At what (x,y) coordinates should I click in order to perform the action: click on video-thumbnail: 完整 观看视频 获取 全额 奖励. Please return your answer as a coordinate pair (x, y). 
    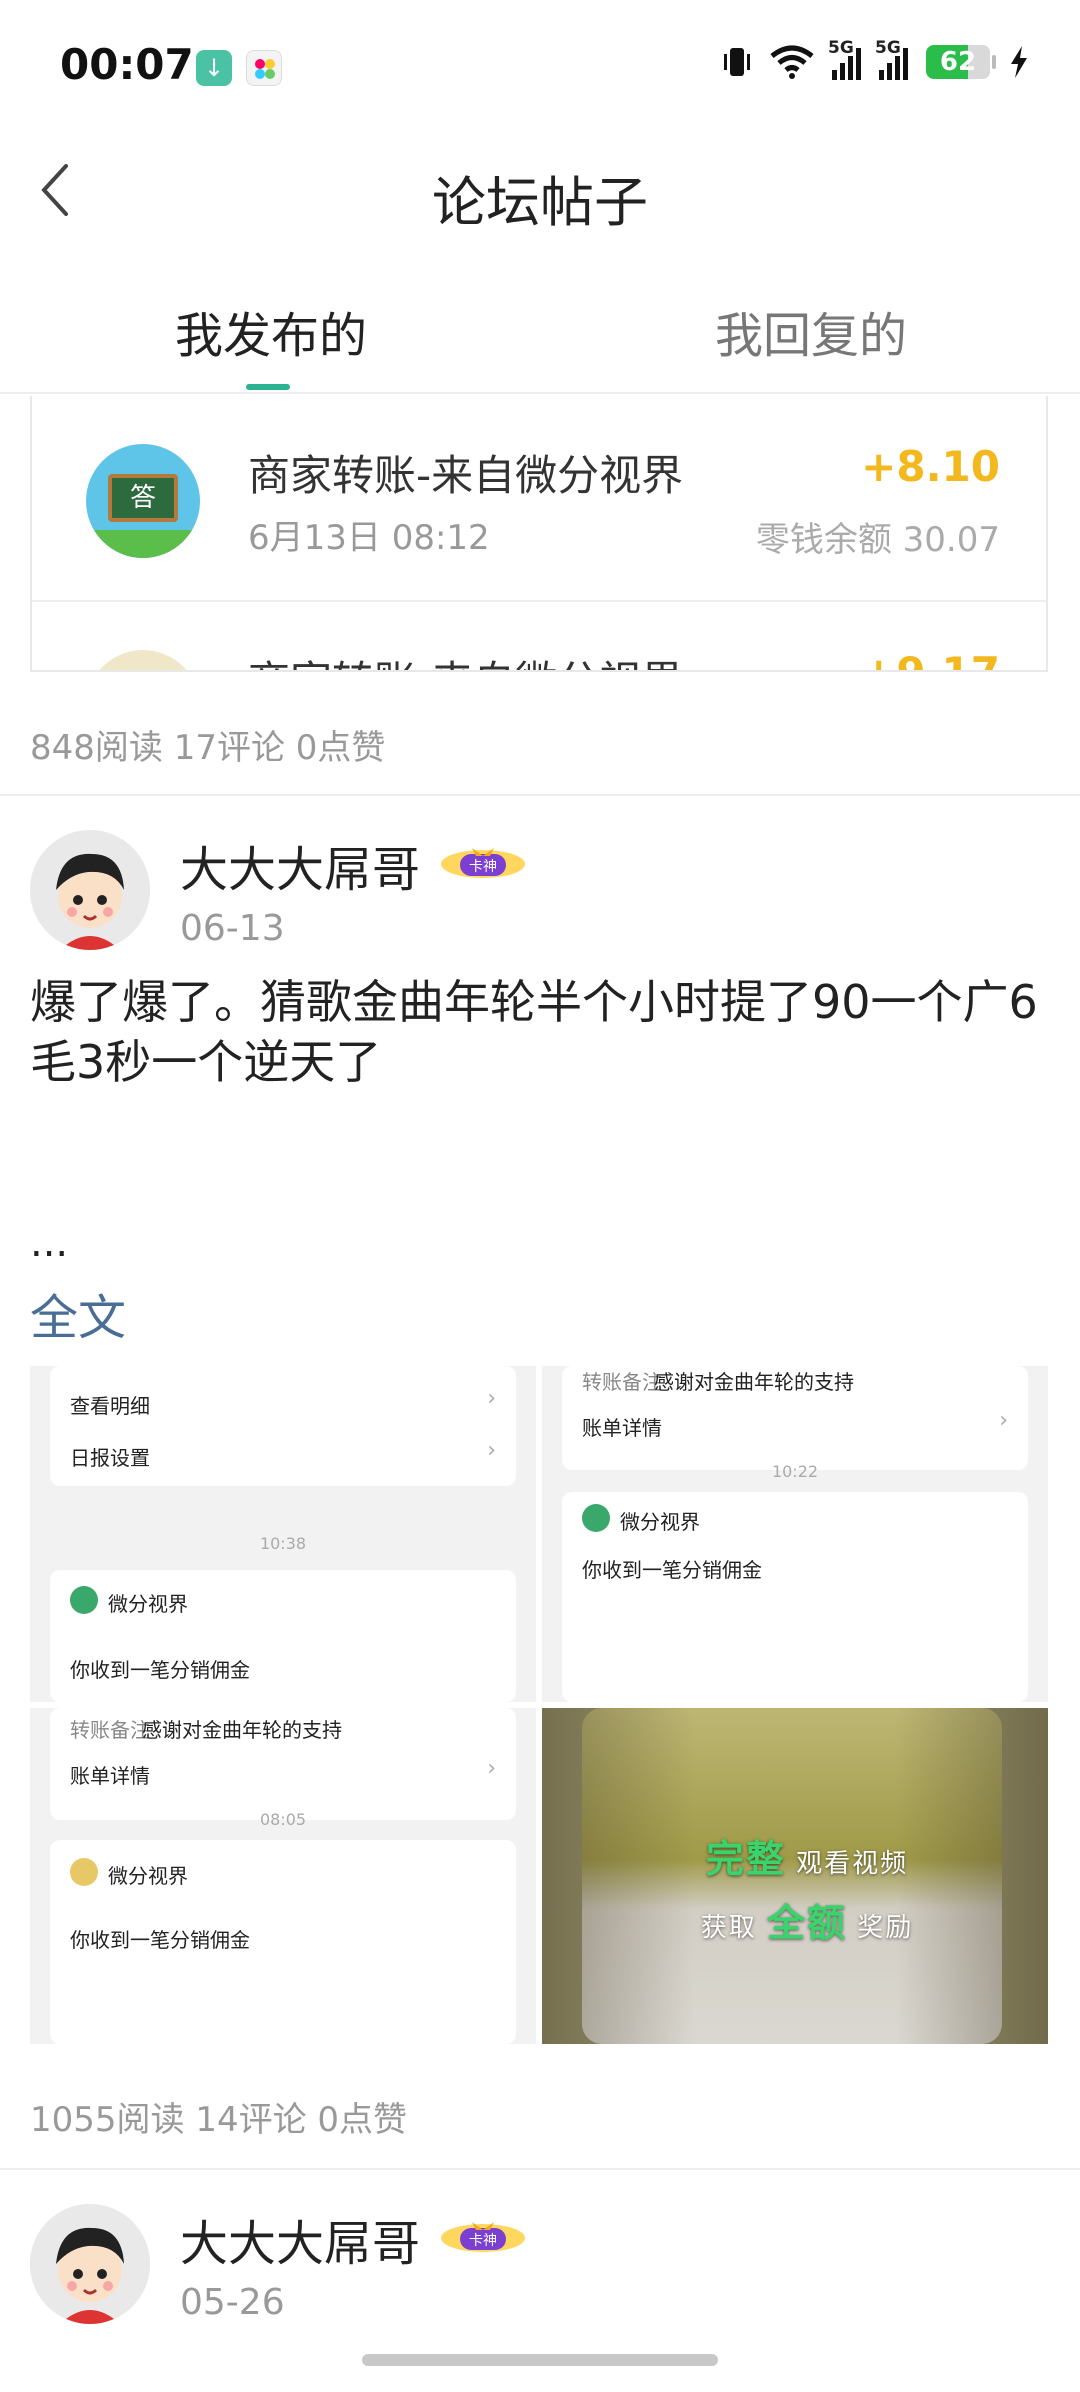
    Looking at the image, I should click on (795, 1876).